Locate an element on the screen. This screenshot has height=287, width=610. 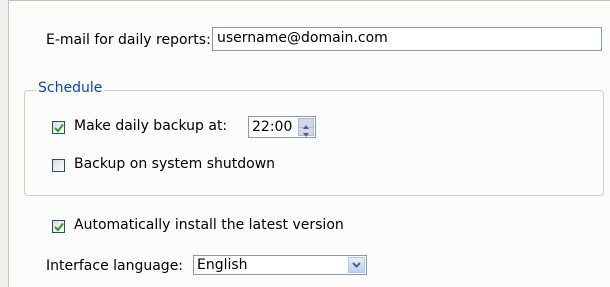
email-label: E-mail for daily reports: is located at coordinates (128, 40).